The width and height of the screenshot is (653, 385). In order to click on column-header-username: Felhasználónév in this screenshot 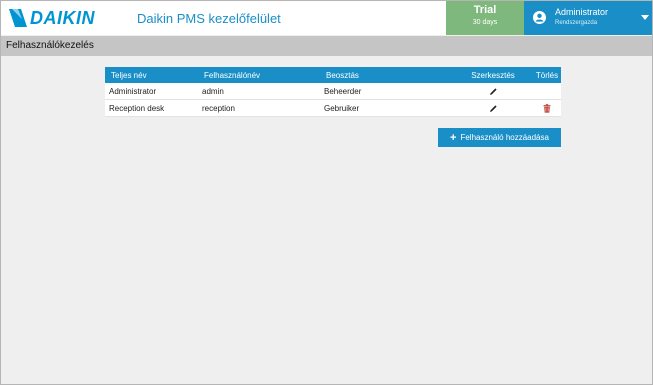, I will do `click(259, 75)`.